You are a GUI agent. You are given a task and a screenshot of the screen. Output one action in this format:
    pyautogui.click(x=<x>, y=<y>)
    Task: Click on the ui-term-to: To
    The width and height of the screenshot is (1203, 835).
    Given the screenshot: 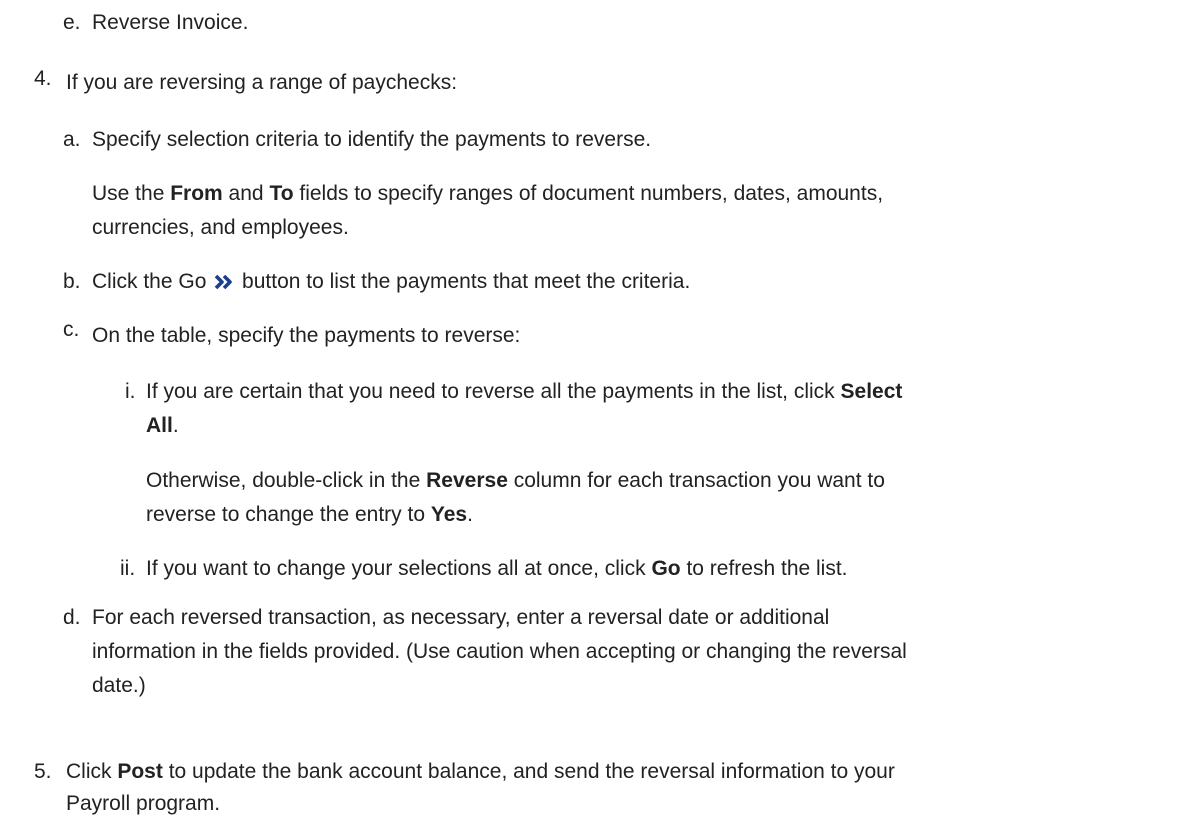 What is the action you would take?
    pyautogui.click(x=281, y=193)
    